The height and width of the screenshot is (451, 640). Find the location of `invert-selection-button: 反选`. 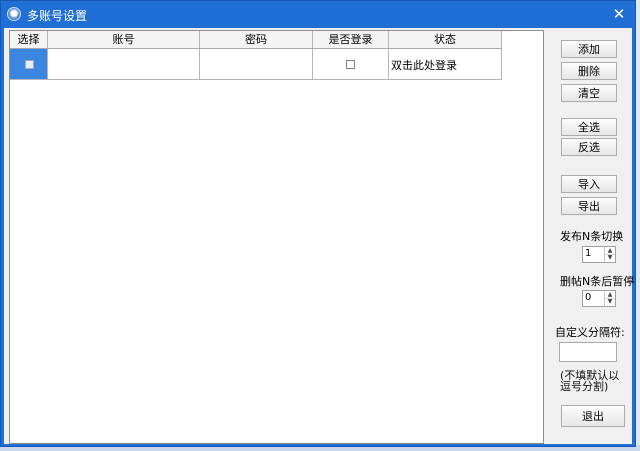

invert-selection-button: 反选 is located at coordinates (589, 147).